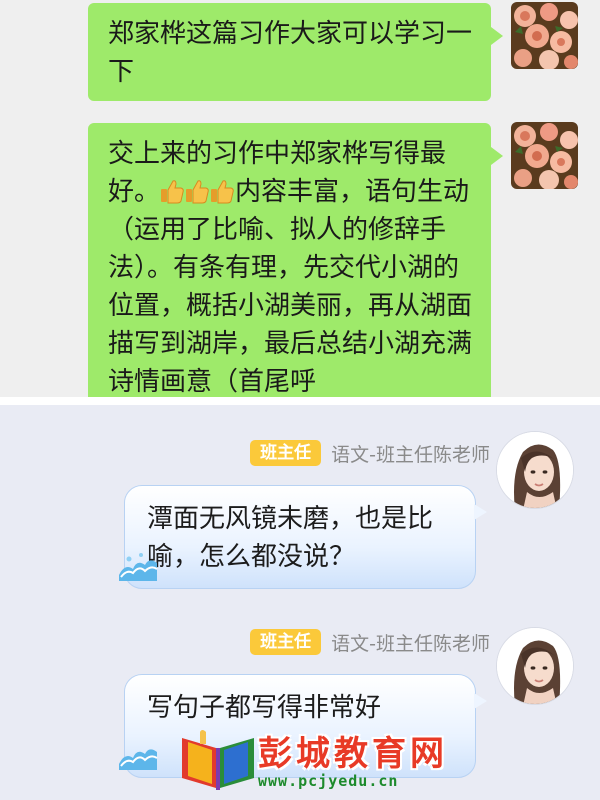 This screenshot has height=800, width=600. Describe the element at coordinates (353, 754) in the screenshot. I see `watermark-title: 彭城教育网` at that location.